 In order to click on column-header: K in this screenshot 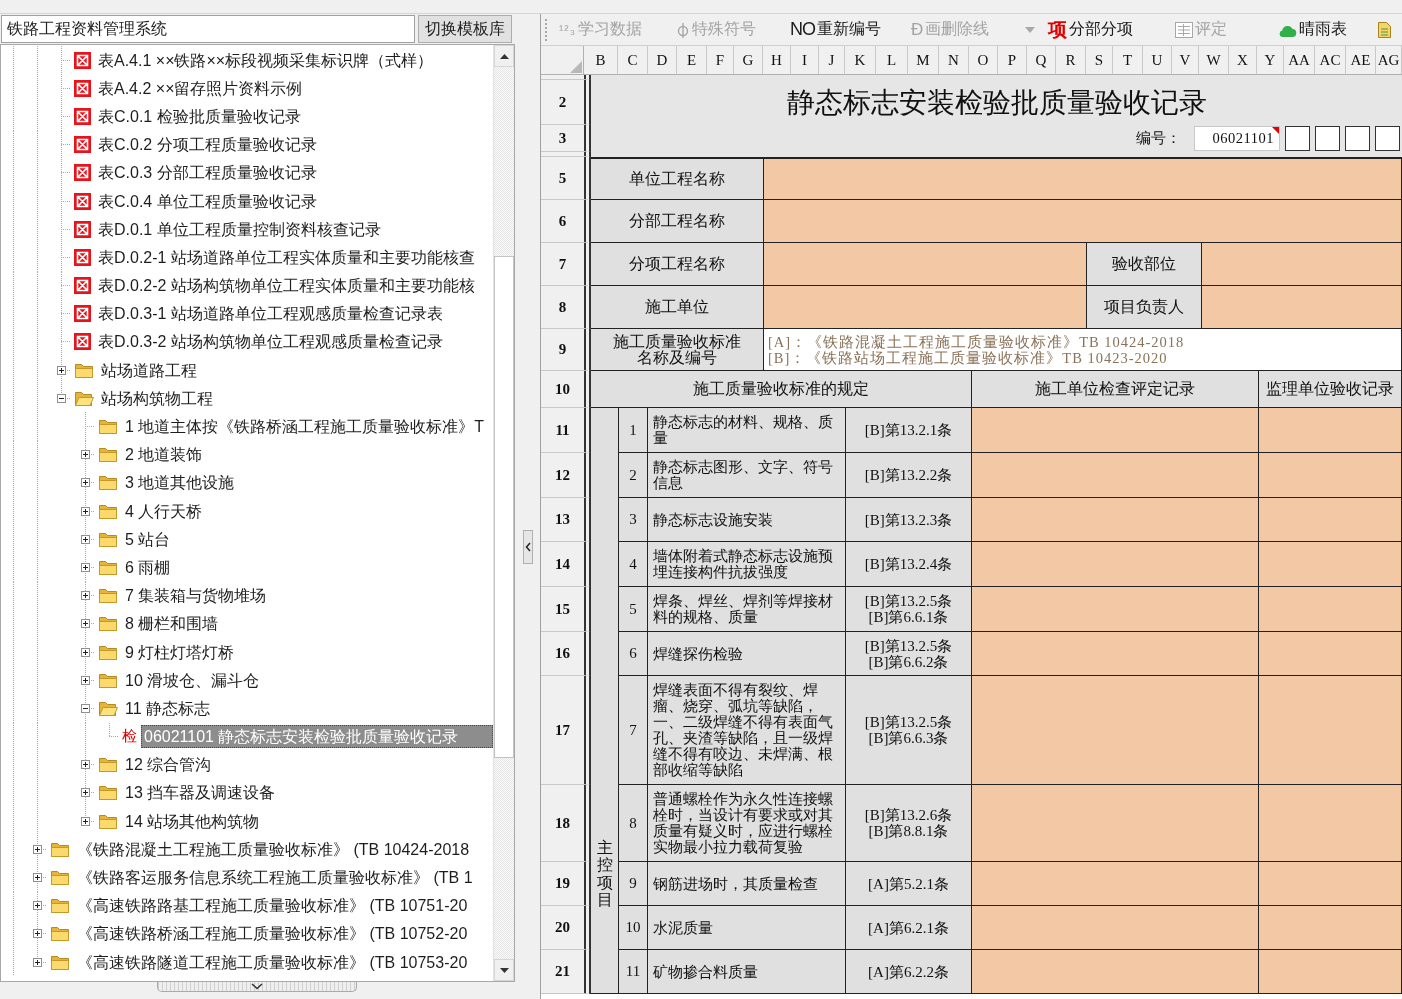, I will do `click(860, 60)`.